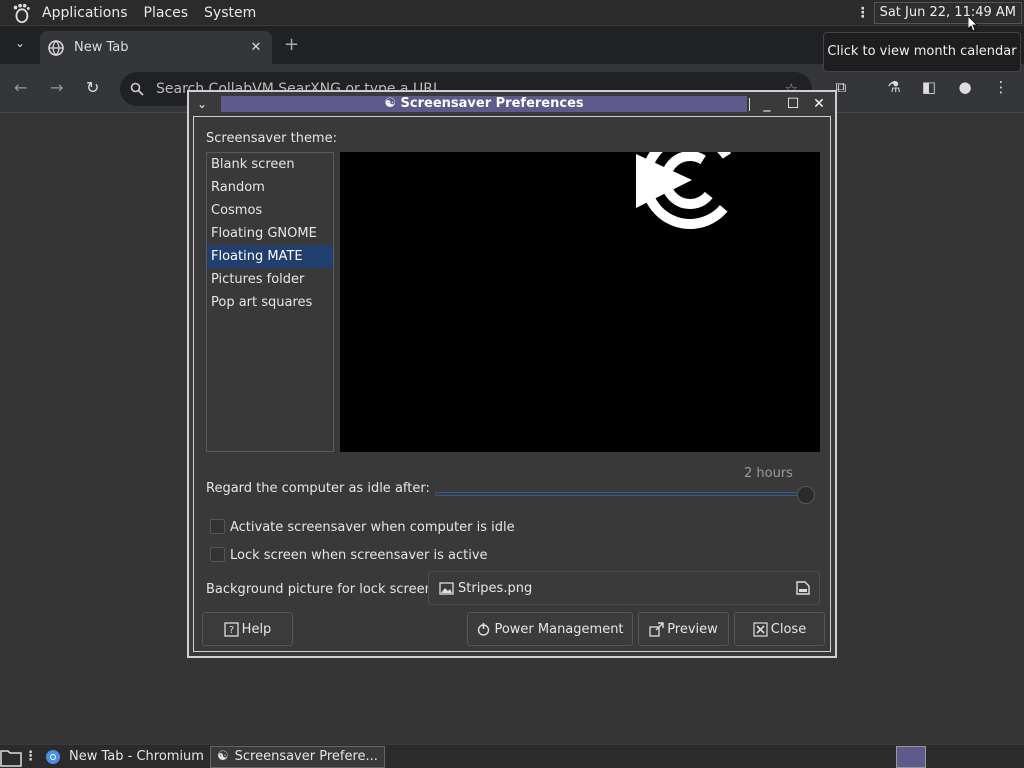 This screenshot has width=1024, height=768. I want to click on dialog-title-bar: ☯ Screensaver Preferences, so click(484, 104).